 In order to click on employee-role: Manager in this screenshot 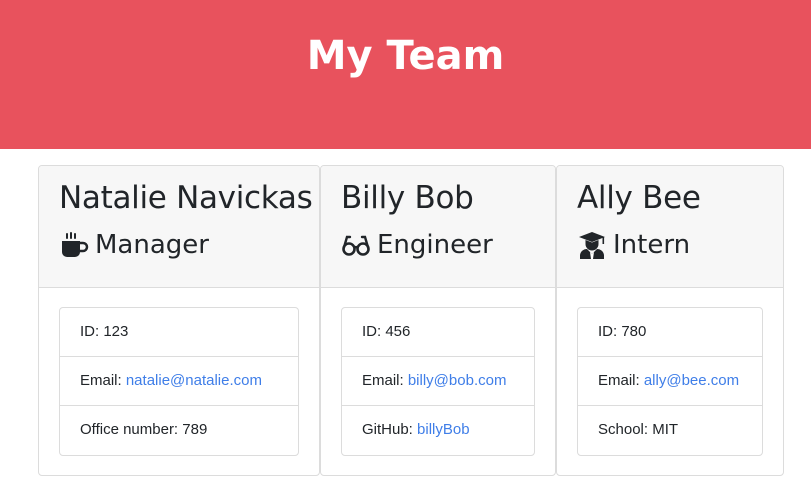, I will do `click(134, 245)`.